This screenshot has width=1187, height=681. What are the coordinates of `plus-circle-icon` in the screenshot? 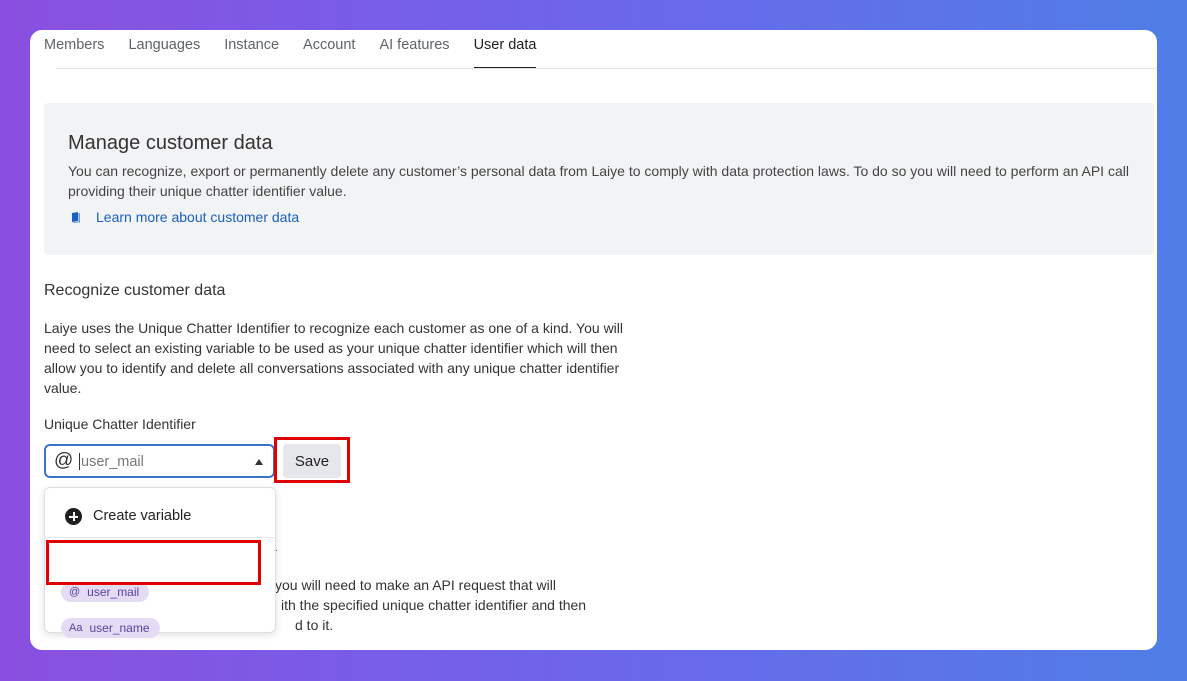 It's located at (73, 516).